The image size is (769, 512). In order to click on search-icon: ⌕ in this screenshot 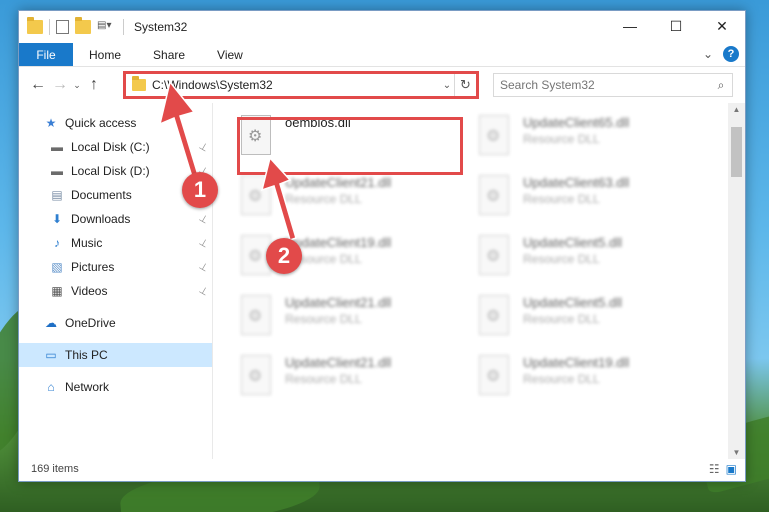, I will do `click(721, 85)`.